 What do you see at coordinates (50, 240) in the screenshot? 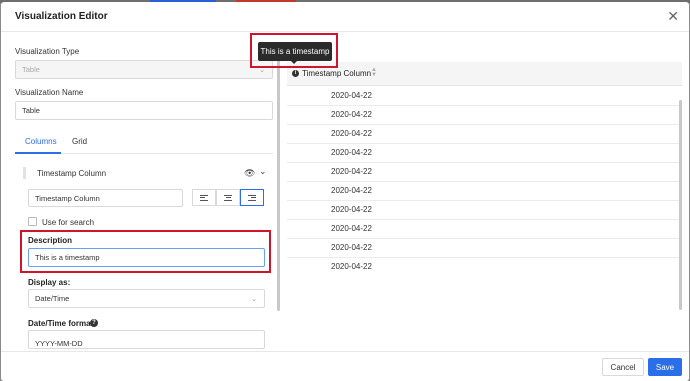
I see `description-label: Description` at bounding box center [50, 240].